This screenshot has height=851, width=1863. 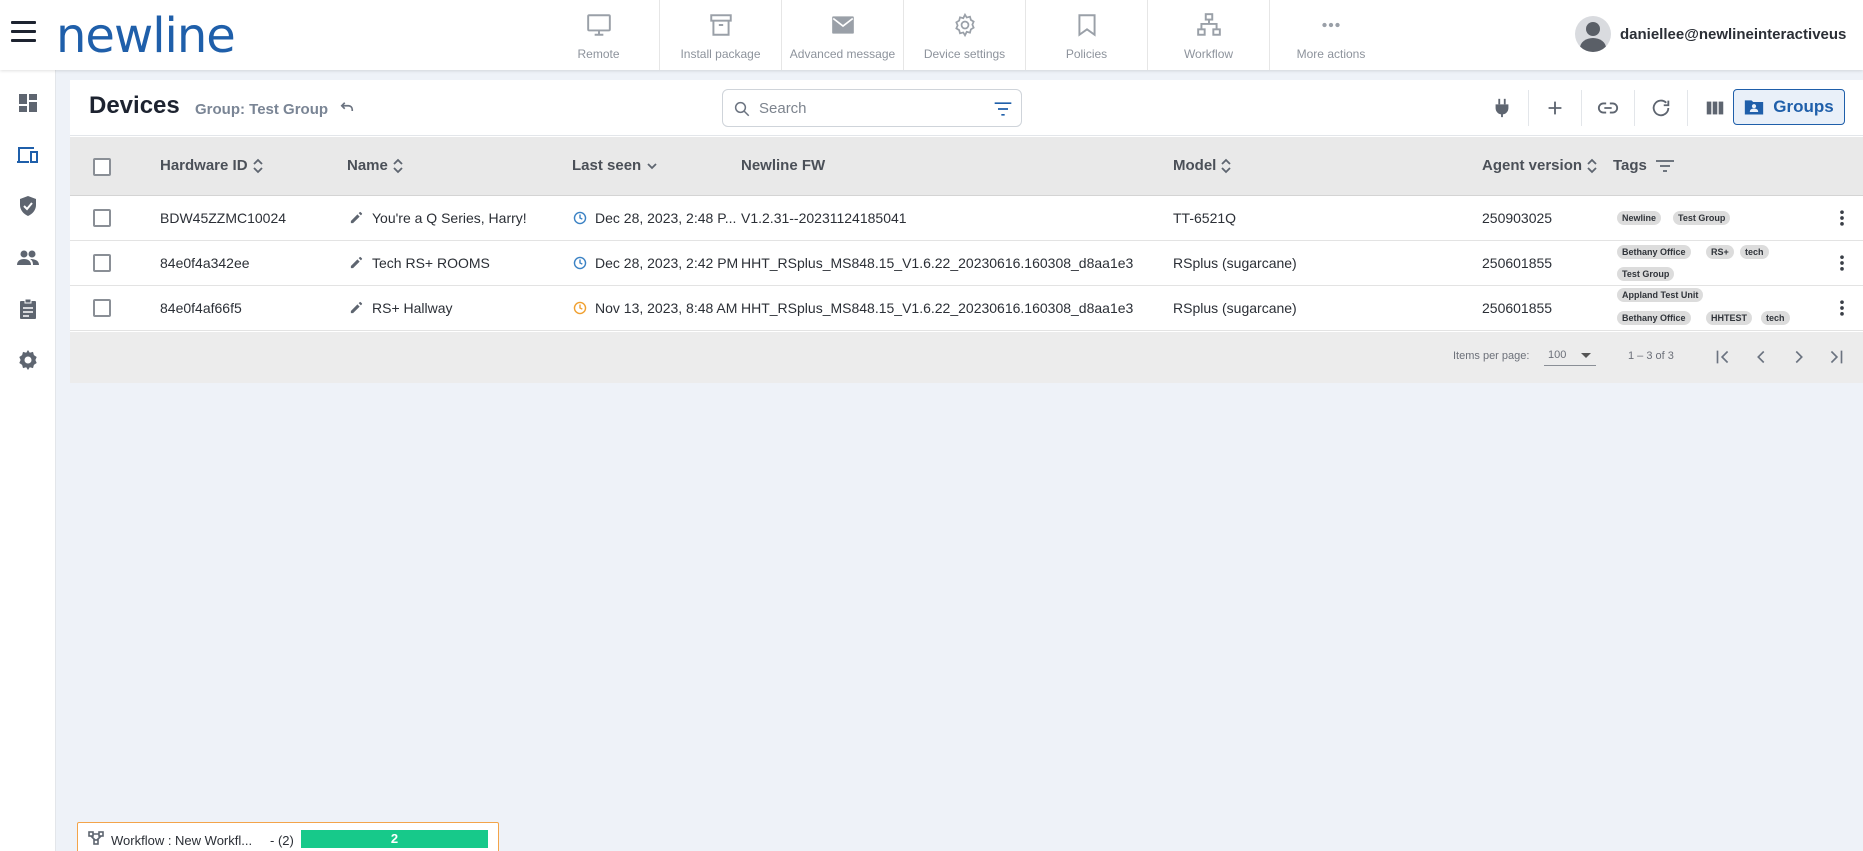 I want to click on workflow-progress-bar: 2, so click(x=394, y=839).